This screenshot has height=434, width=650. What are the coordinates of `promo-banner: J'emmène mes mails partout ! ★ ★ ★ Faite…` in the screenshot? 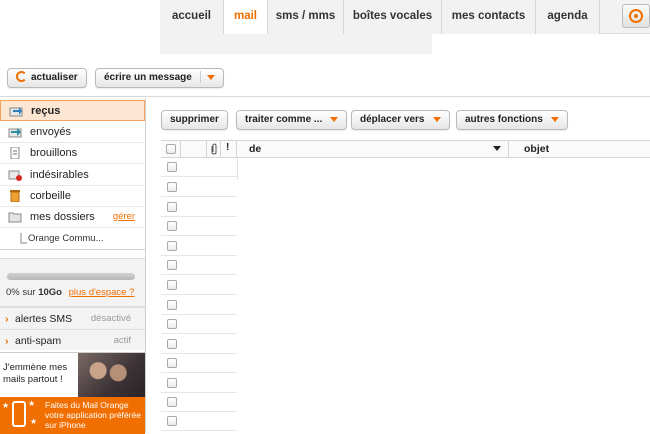 It's located at (72, 393).